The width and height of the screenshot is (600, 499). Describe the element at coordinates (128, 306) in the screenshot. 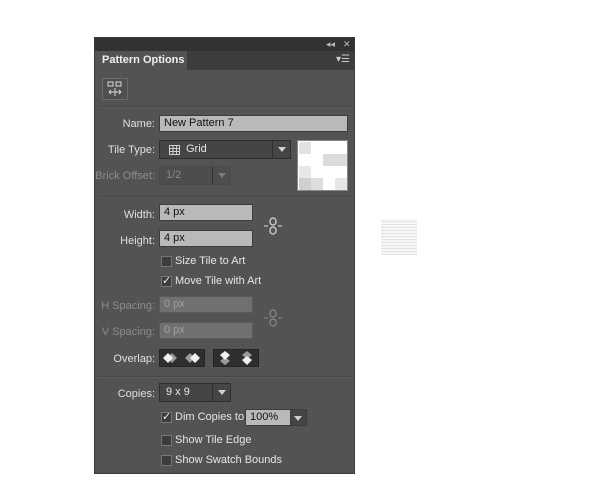

I see `h-spacing-label: H Spacing:` at that location.